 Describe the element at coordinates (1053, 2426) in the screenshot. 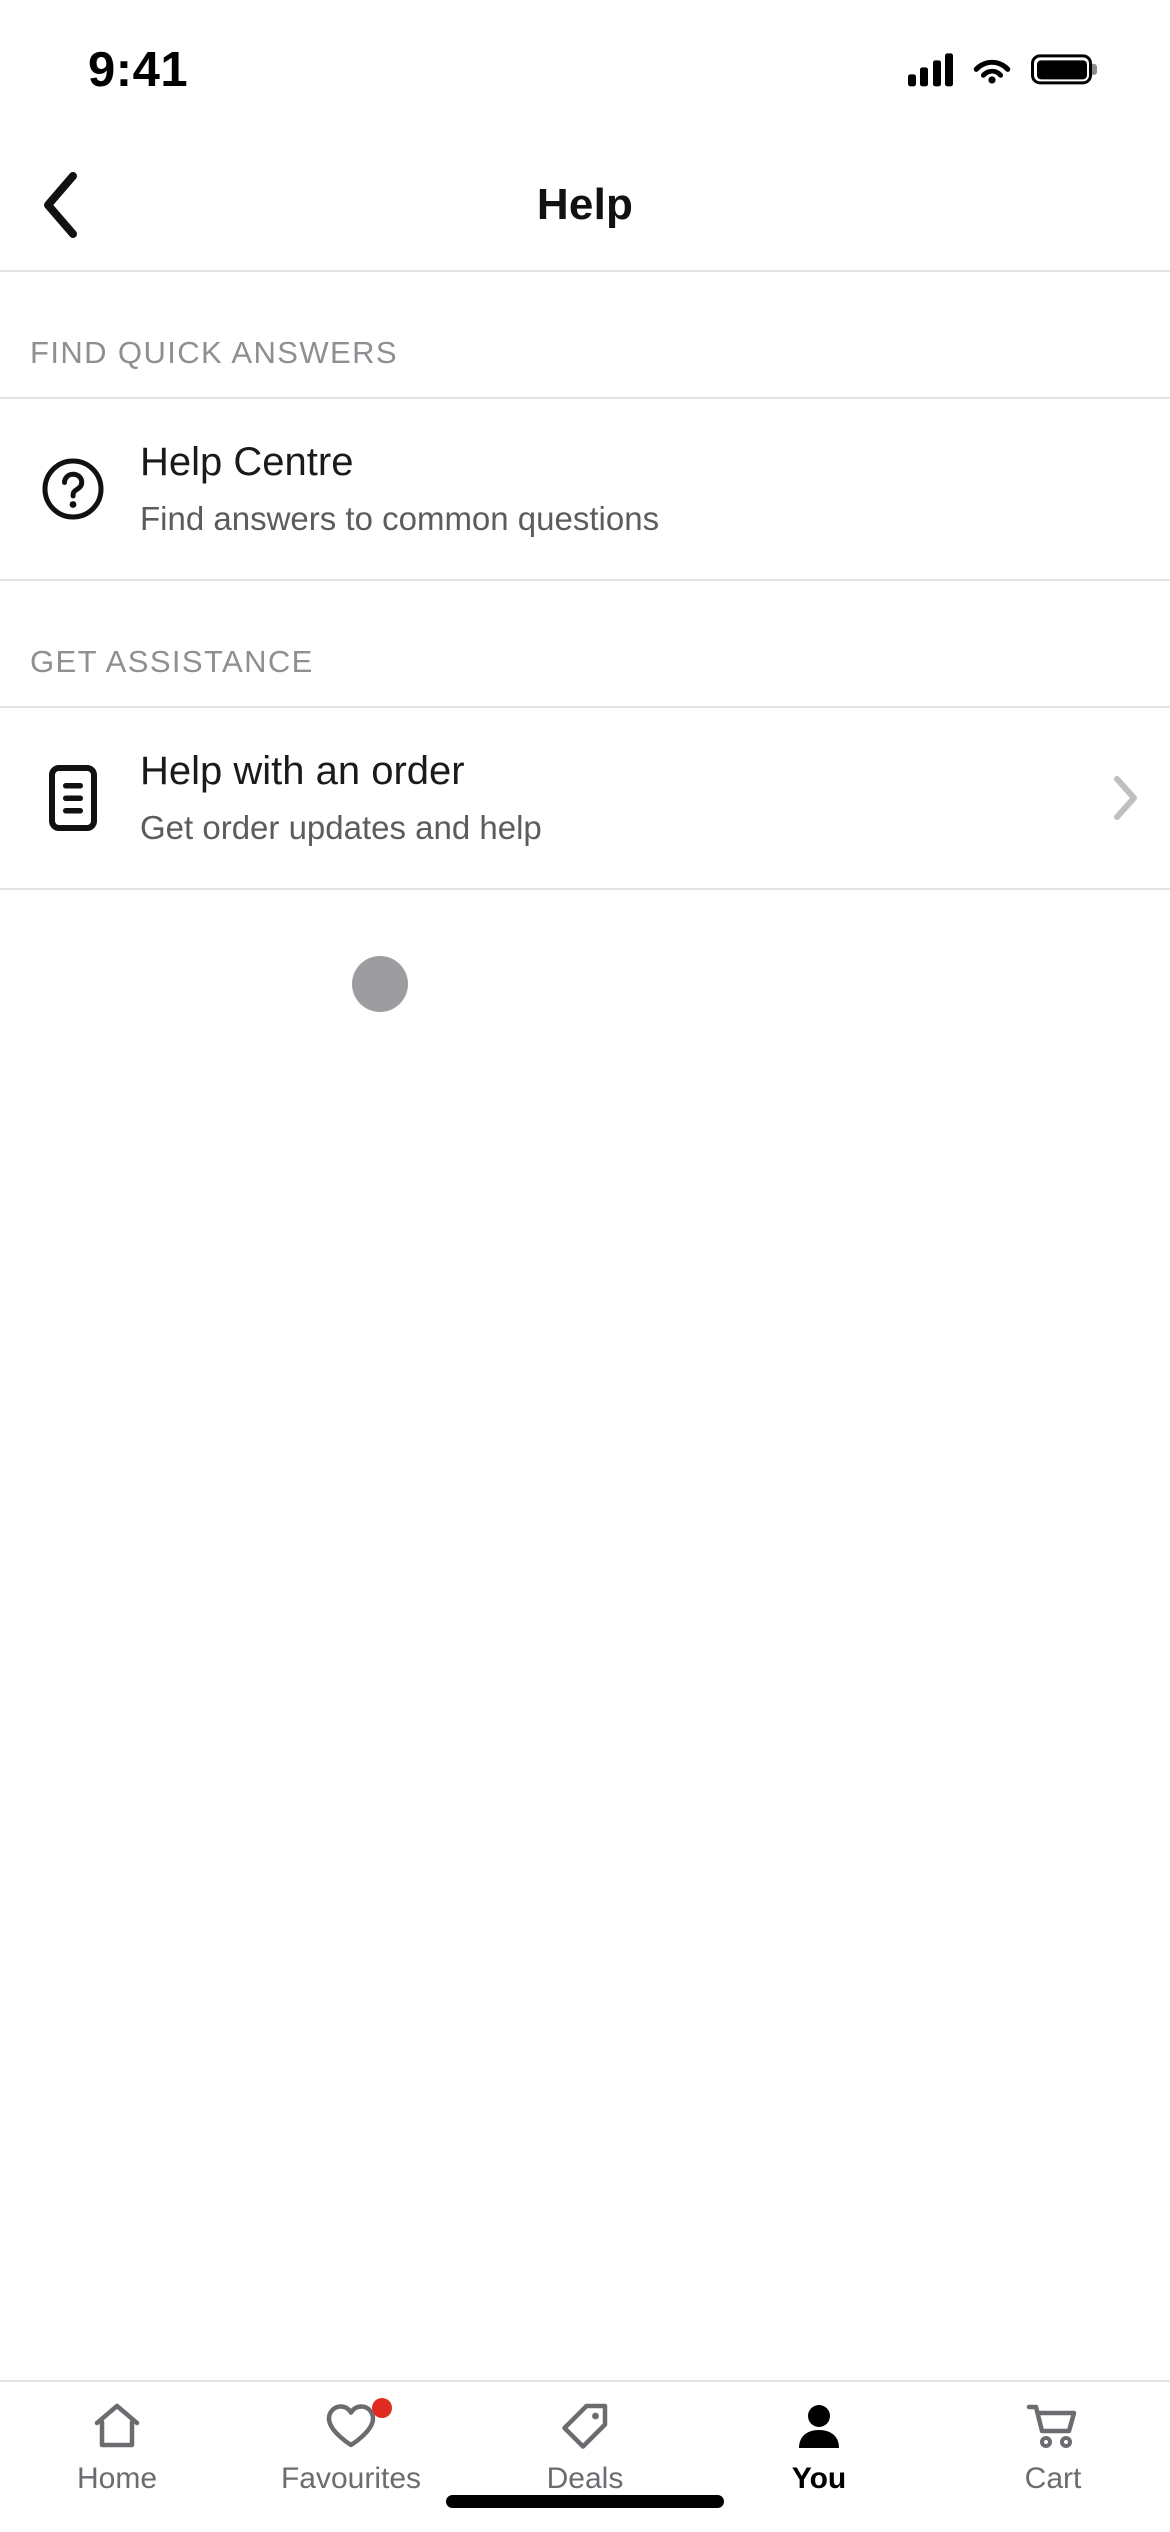

I see `cart-icon` at that location.